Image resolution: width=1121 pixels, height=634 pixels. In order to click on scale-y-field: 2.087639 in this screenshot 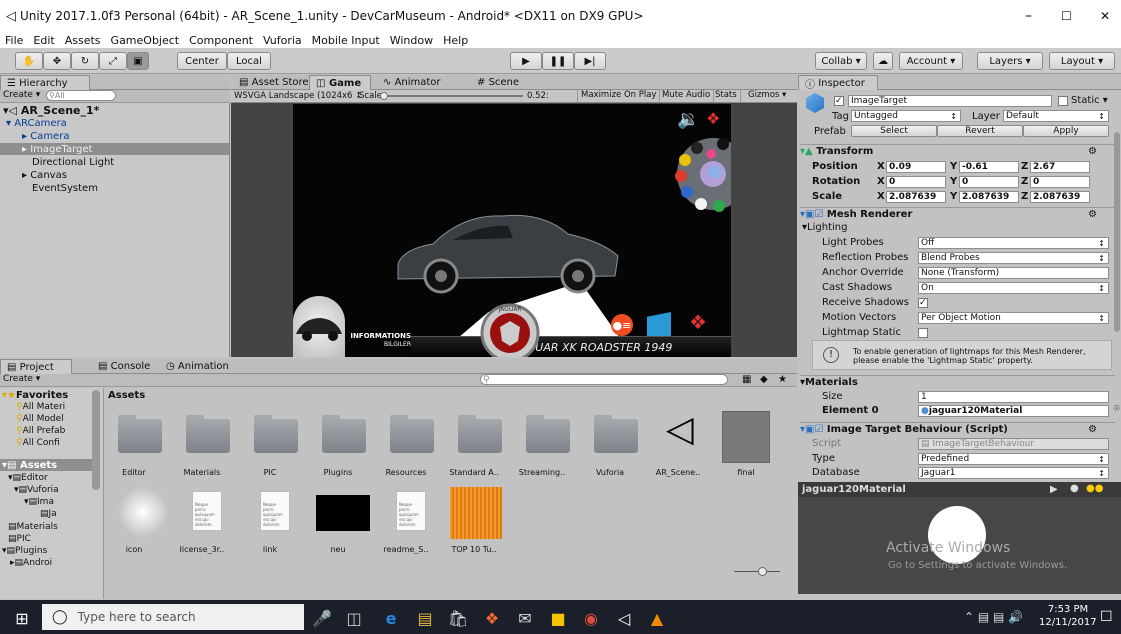, I will do `click(989, 197)`.